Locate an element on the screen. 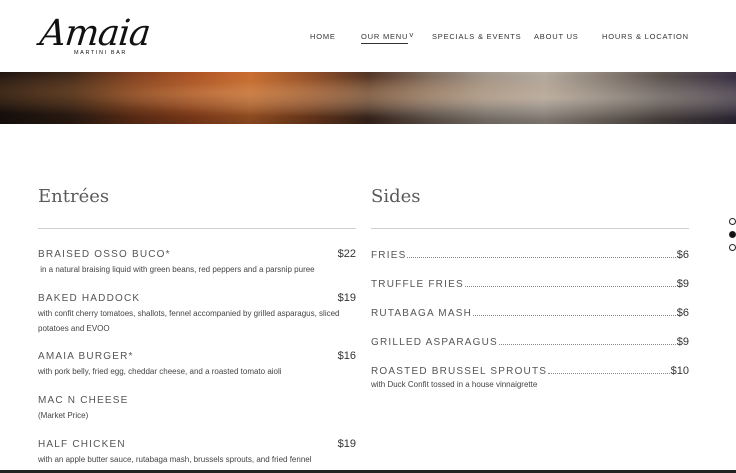 This screenshot has height=473, width=736. side-item: RUTABAGA MASH $6 is located at coordinates (530, 313).